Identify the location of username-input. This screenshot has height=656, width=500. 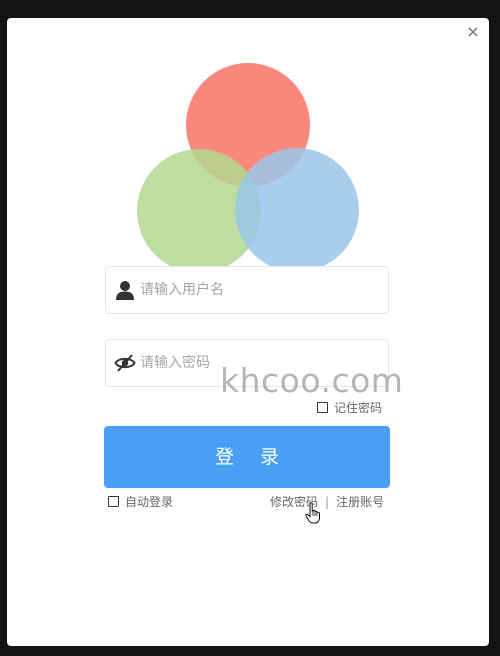
(260, 290).